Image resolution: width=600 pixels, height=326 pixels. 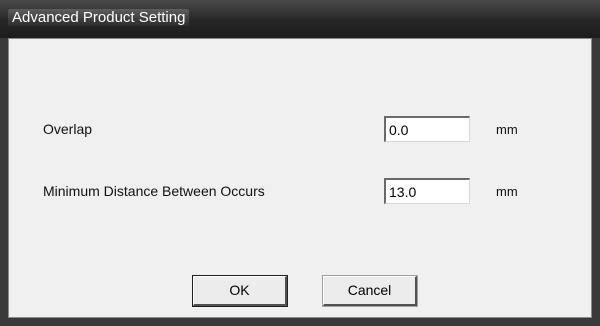 What do you see at coordinates (427, 191) in the screenshot?
I see `min-distance-input` at bounding box center [427, 191].